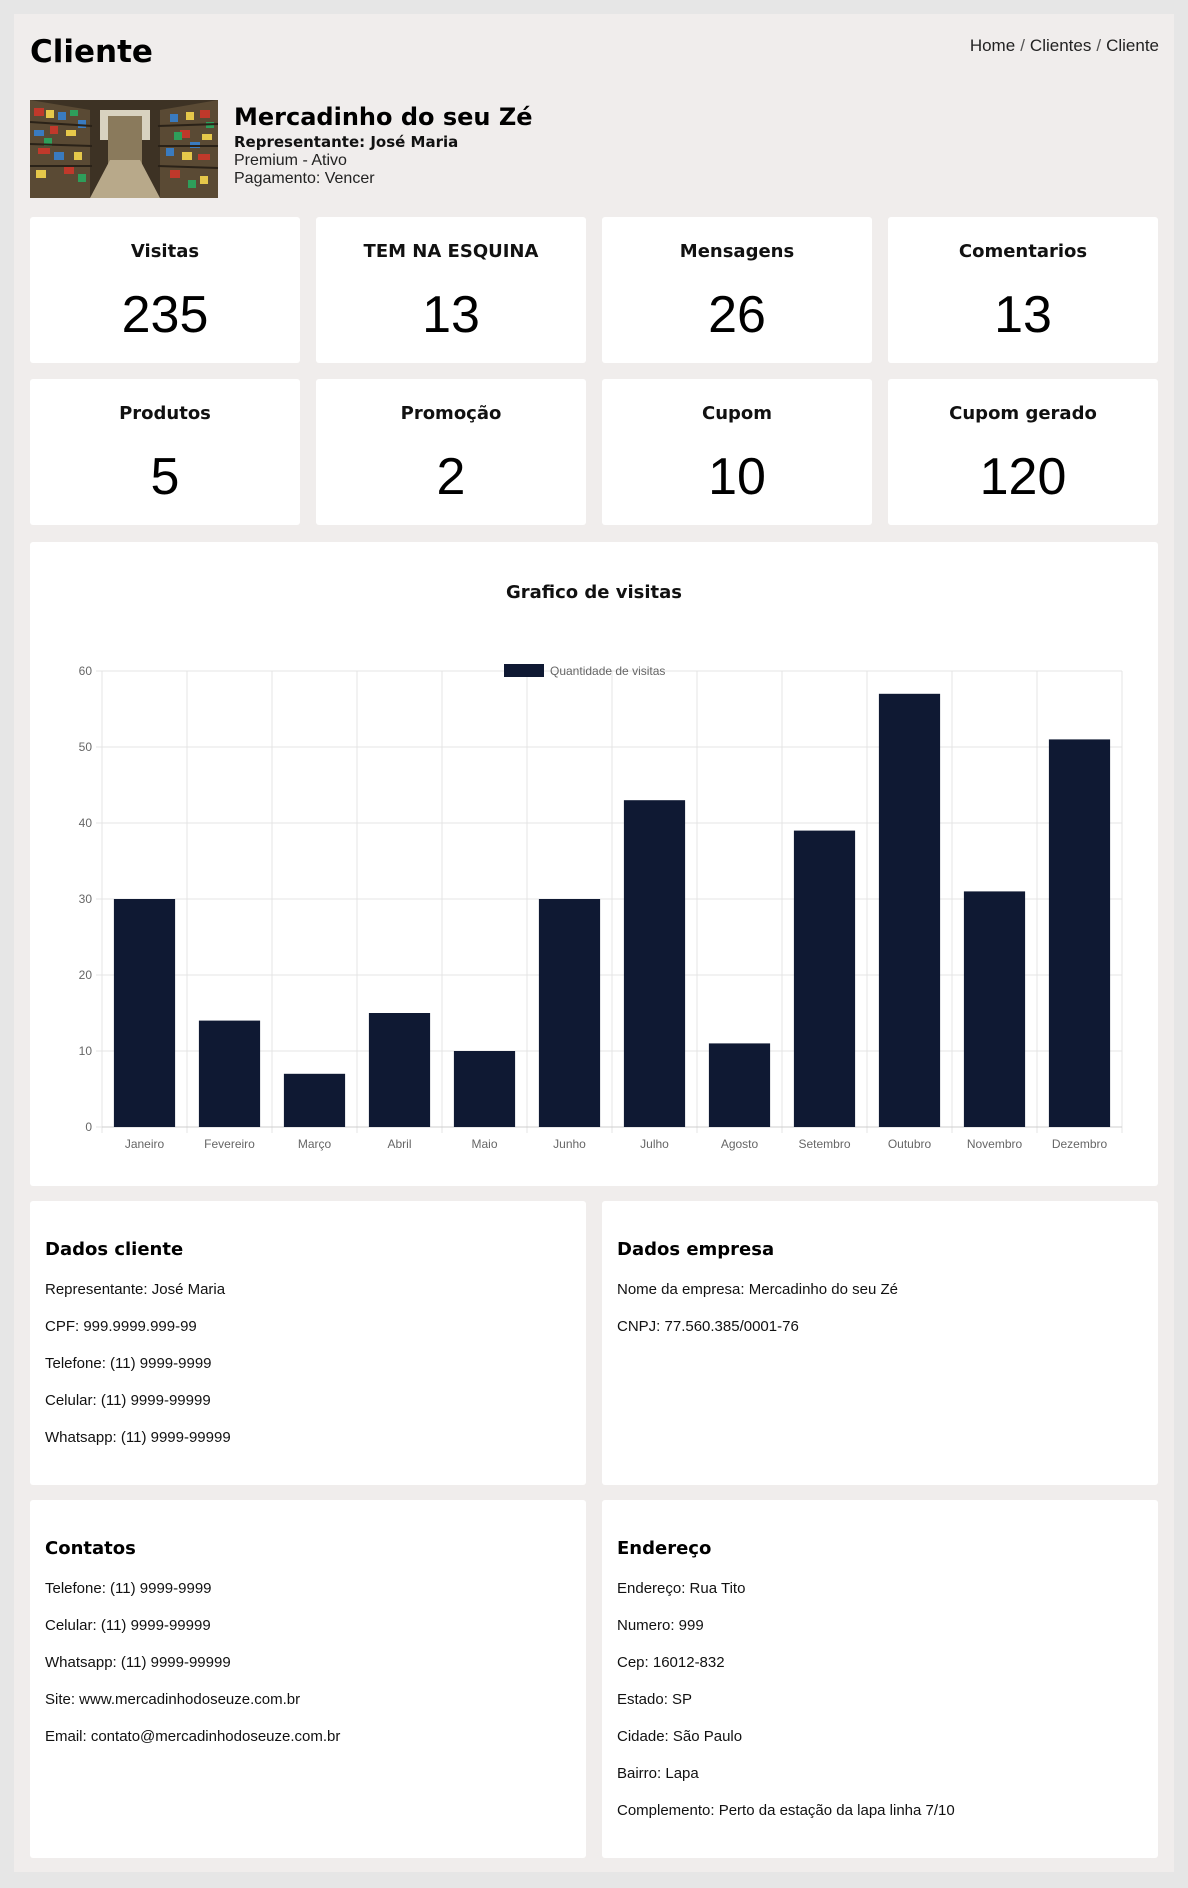 The height and width of the screenshot is (1888, 1188). What do you see at coordinates (995, 1144) in the screenshot?
I see `x-tick-label: Novembro` at bounding box center [995, 1144].